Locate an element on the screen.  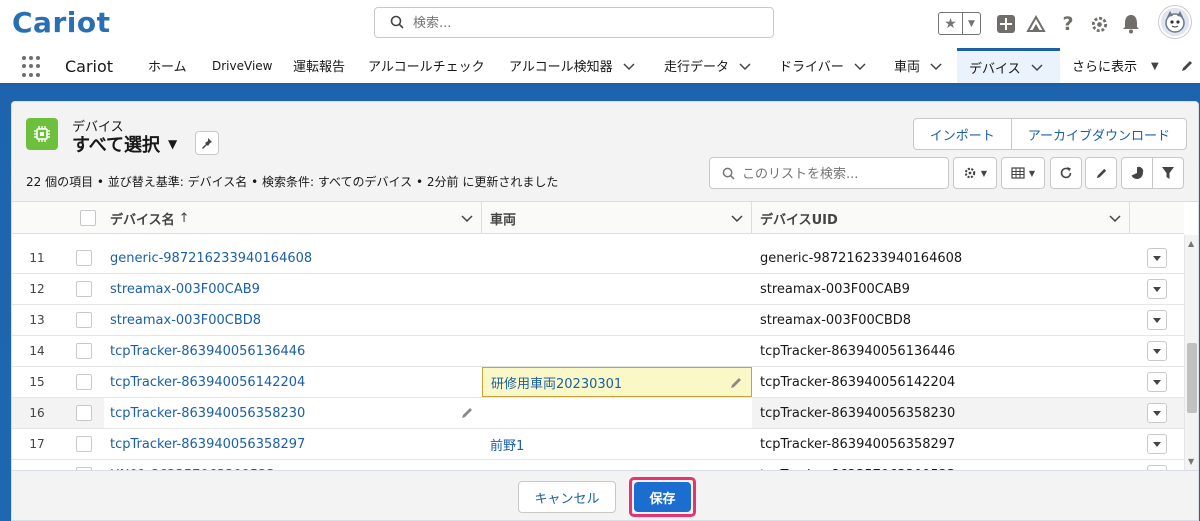
table-scrollbar: ▲ ▼ is located at coordinates (1191, 352).